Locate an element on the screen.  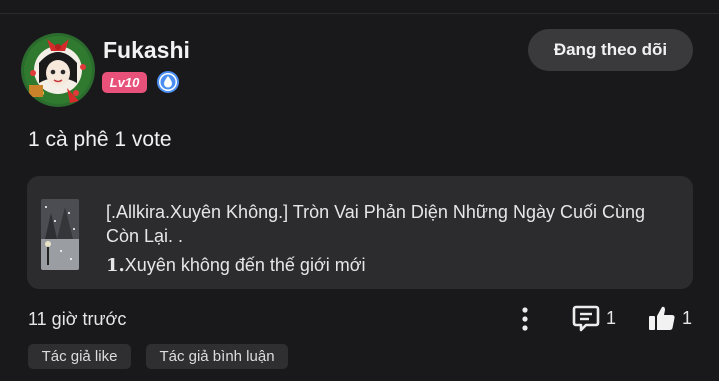
comment-text: 1 cà phê 1 vote is located at coordinates (100, 139).